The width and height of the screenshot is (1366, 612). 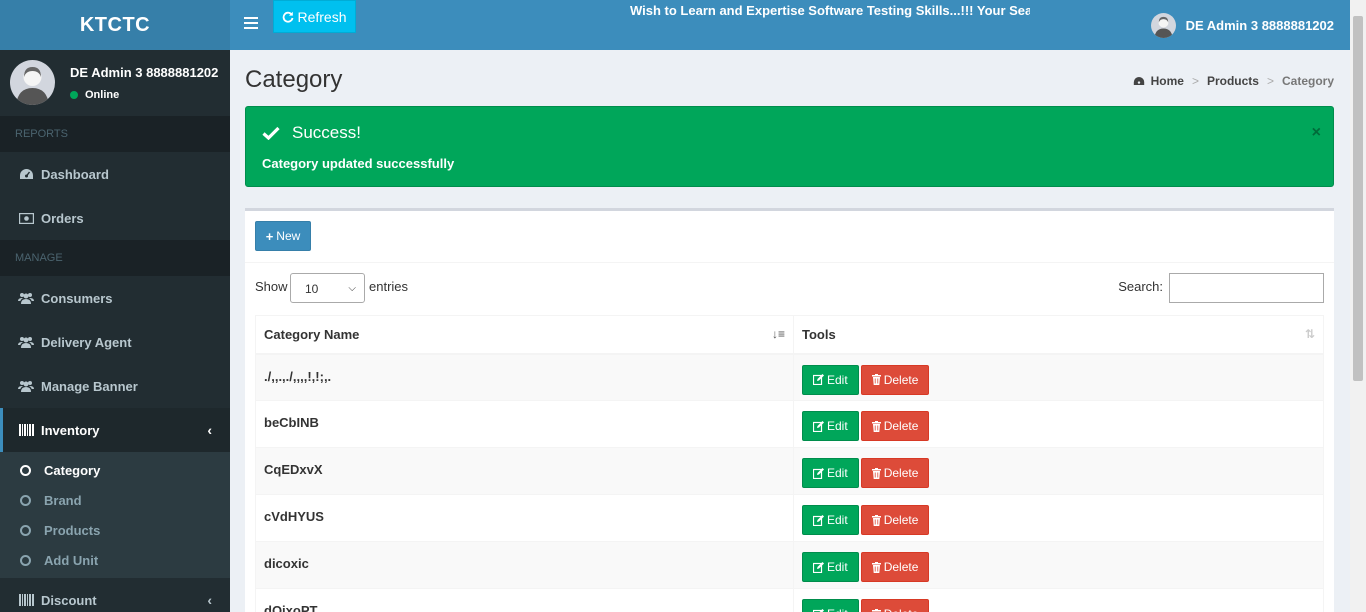 What do you see at coordinates (269, 236) in the screenshot?
I see `plus-icon: +` at bounding box center [269, 236].